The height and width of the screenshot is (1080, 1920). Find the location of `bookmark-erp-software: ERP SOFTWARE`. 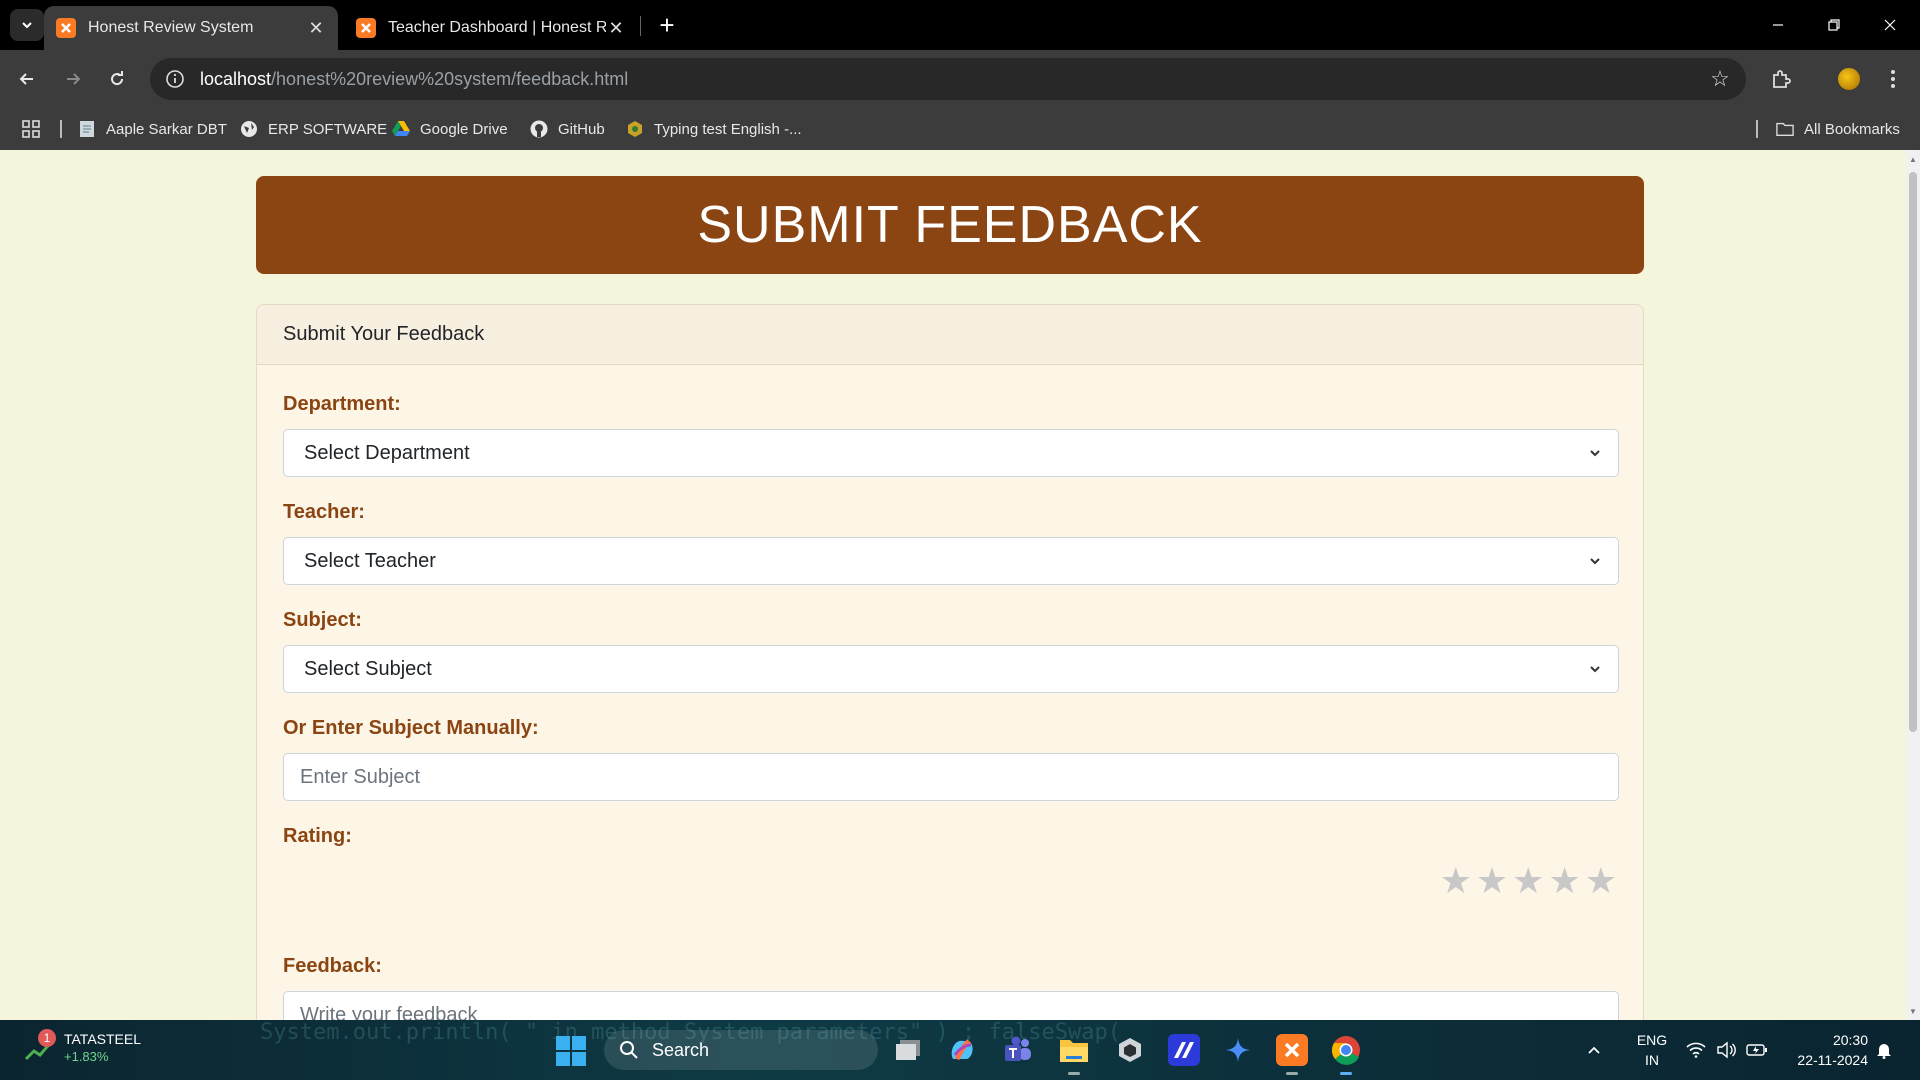

bookmark-erp-software: ERP SOFTWARE is located at coordinates (313, 129).